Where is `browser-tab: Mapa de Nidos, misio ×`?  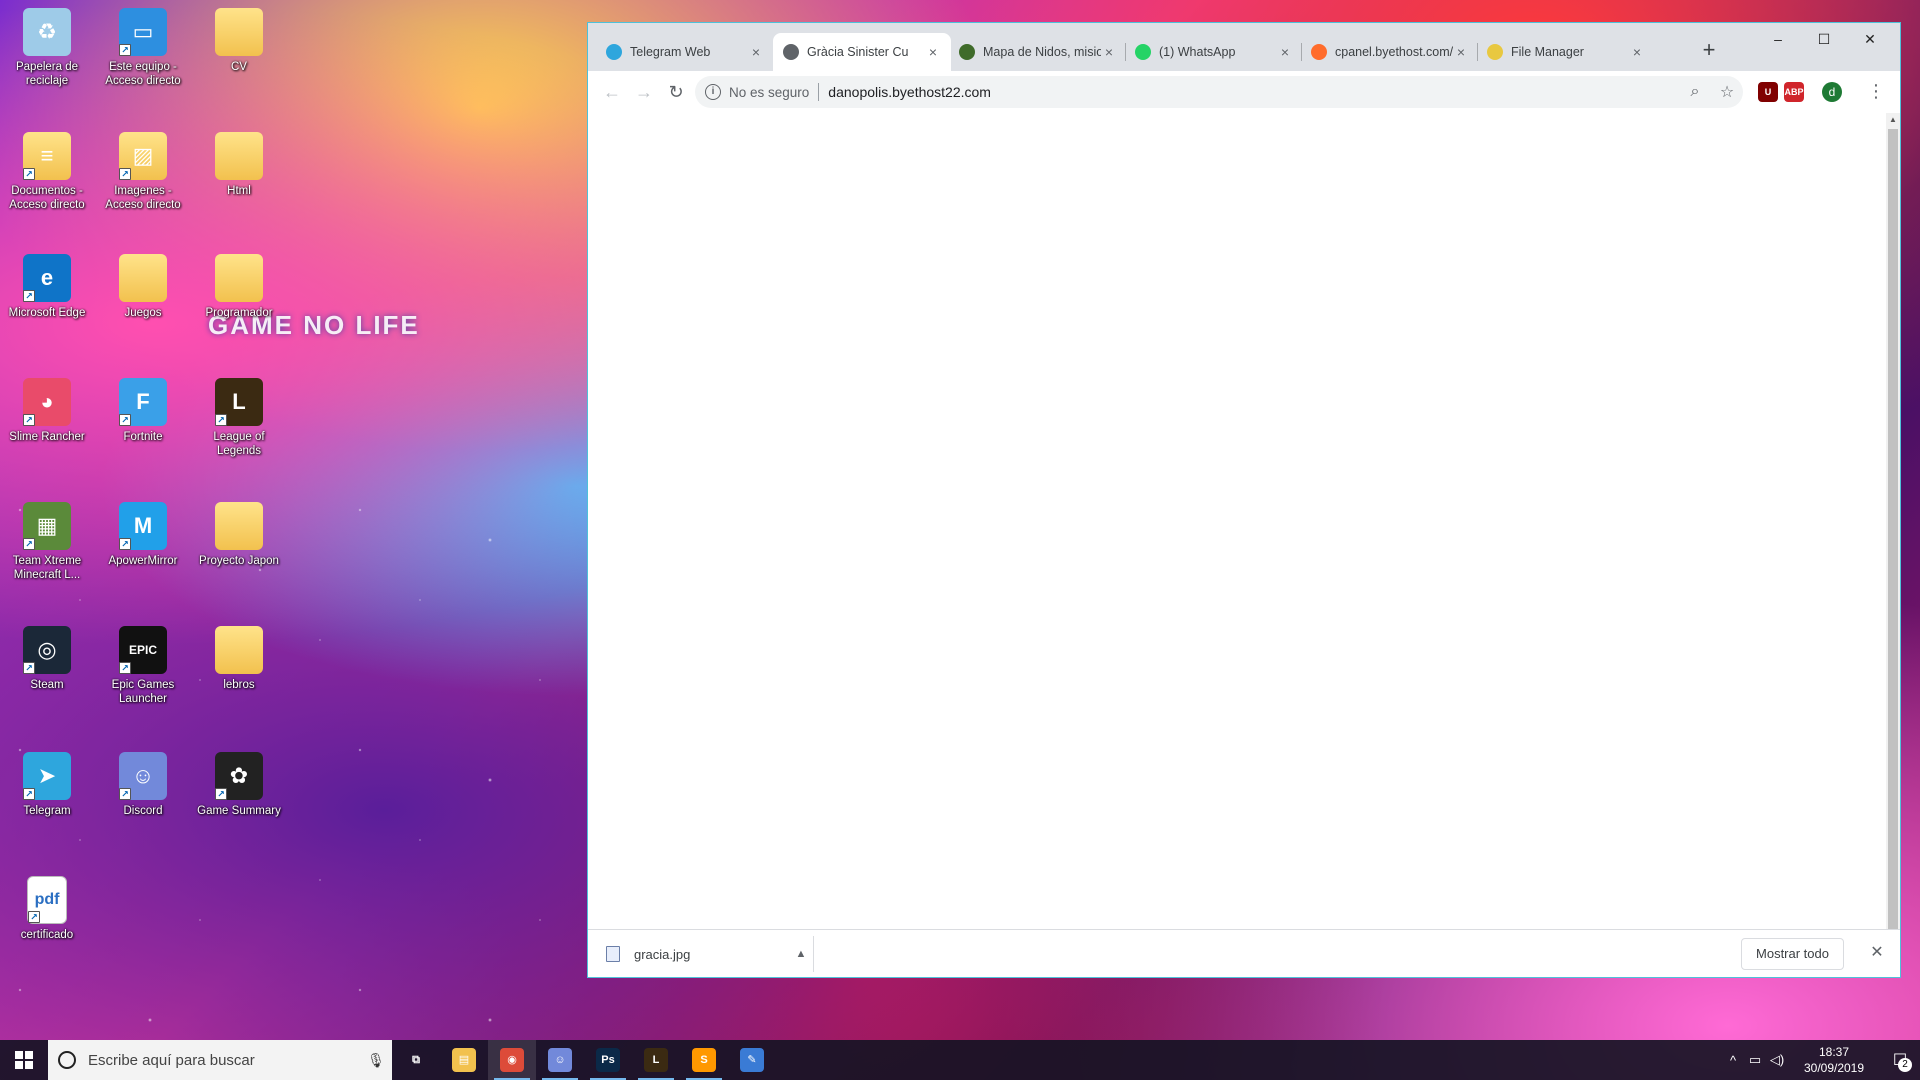 browser-tab: Mapa de Nidos, misio × is located at coordinates (1038, 52).